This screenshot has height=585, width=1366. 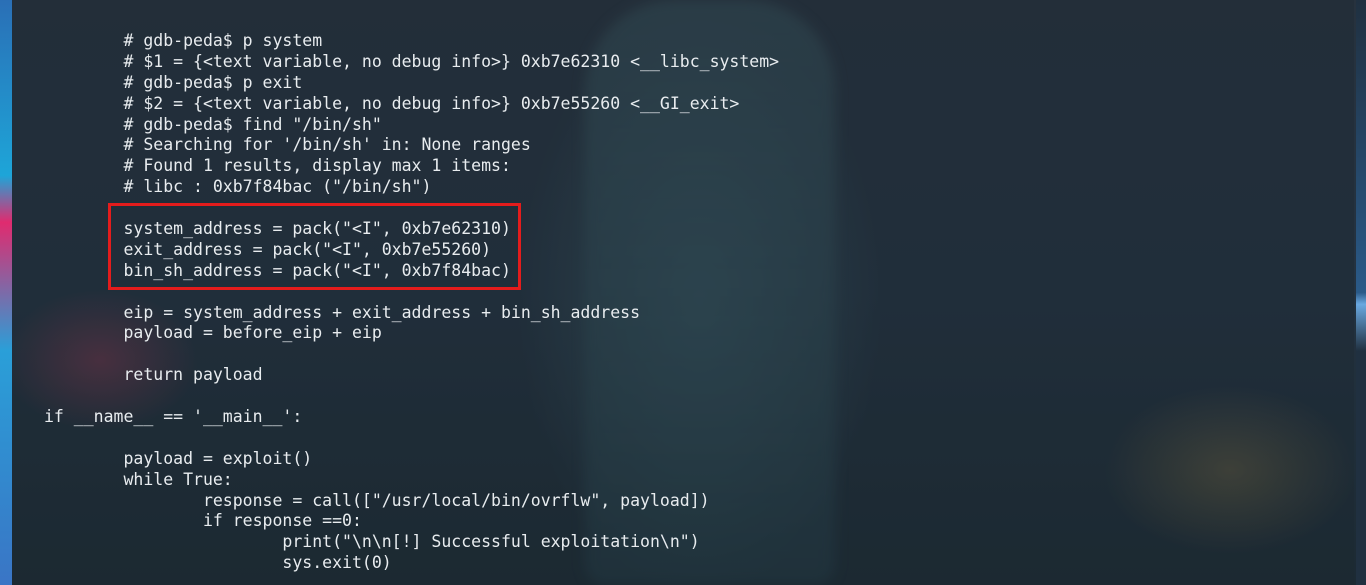 I want to click on code-line: while True:, so click(x=138, y=479).